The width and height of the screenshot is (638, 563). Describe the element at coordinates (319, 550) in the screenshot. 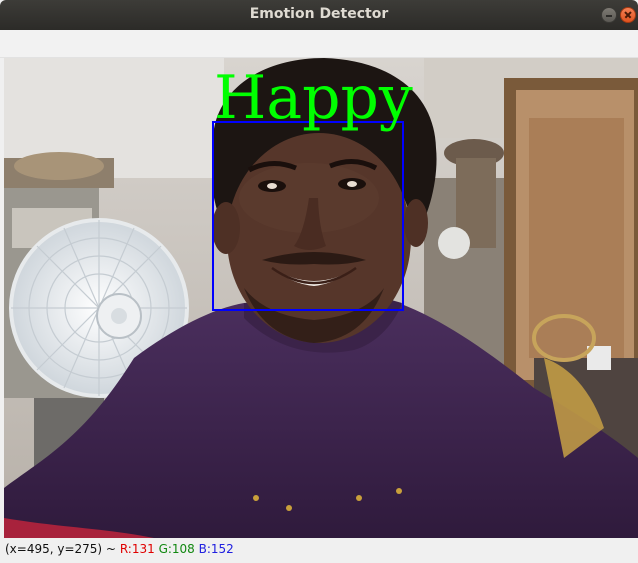

I see `status-bar: (x=495, y=275) ~ R:131 G:108 B:152` at that location.